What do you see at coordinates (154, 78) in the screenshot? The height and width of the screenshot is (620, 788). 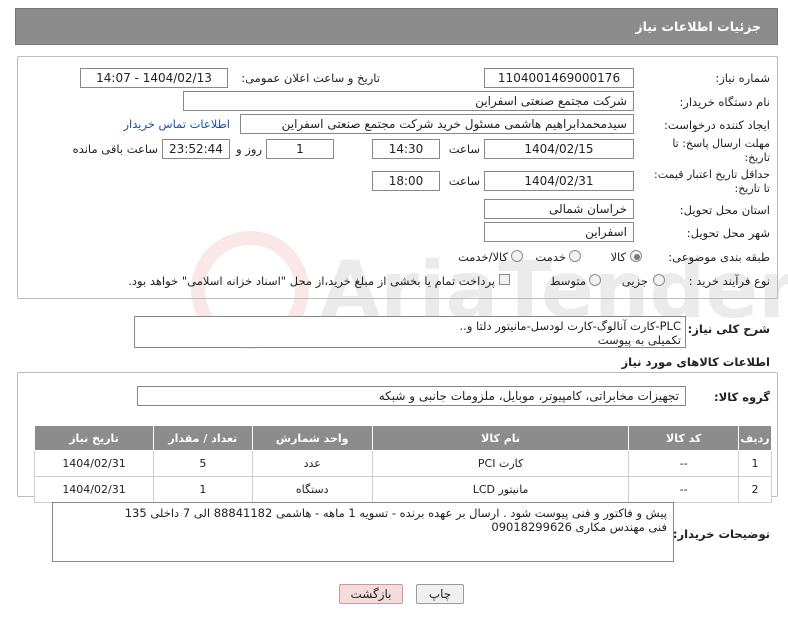 I see `announce-field: 1404/02/13 - 14:07` at bounding box center [154, 78].